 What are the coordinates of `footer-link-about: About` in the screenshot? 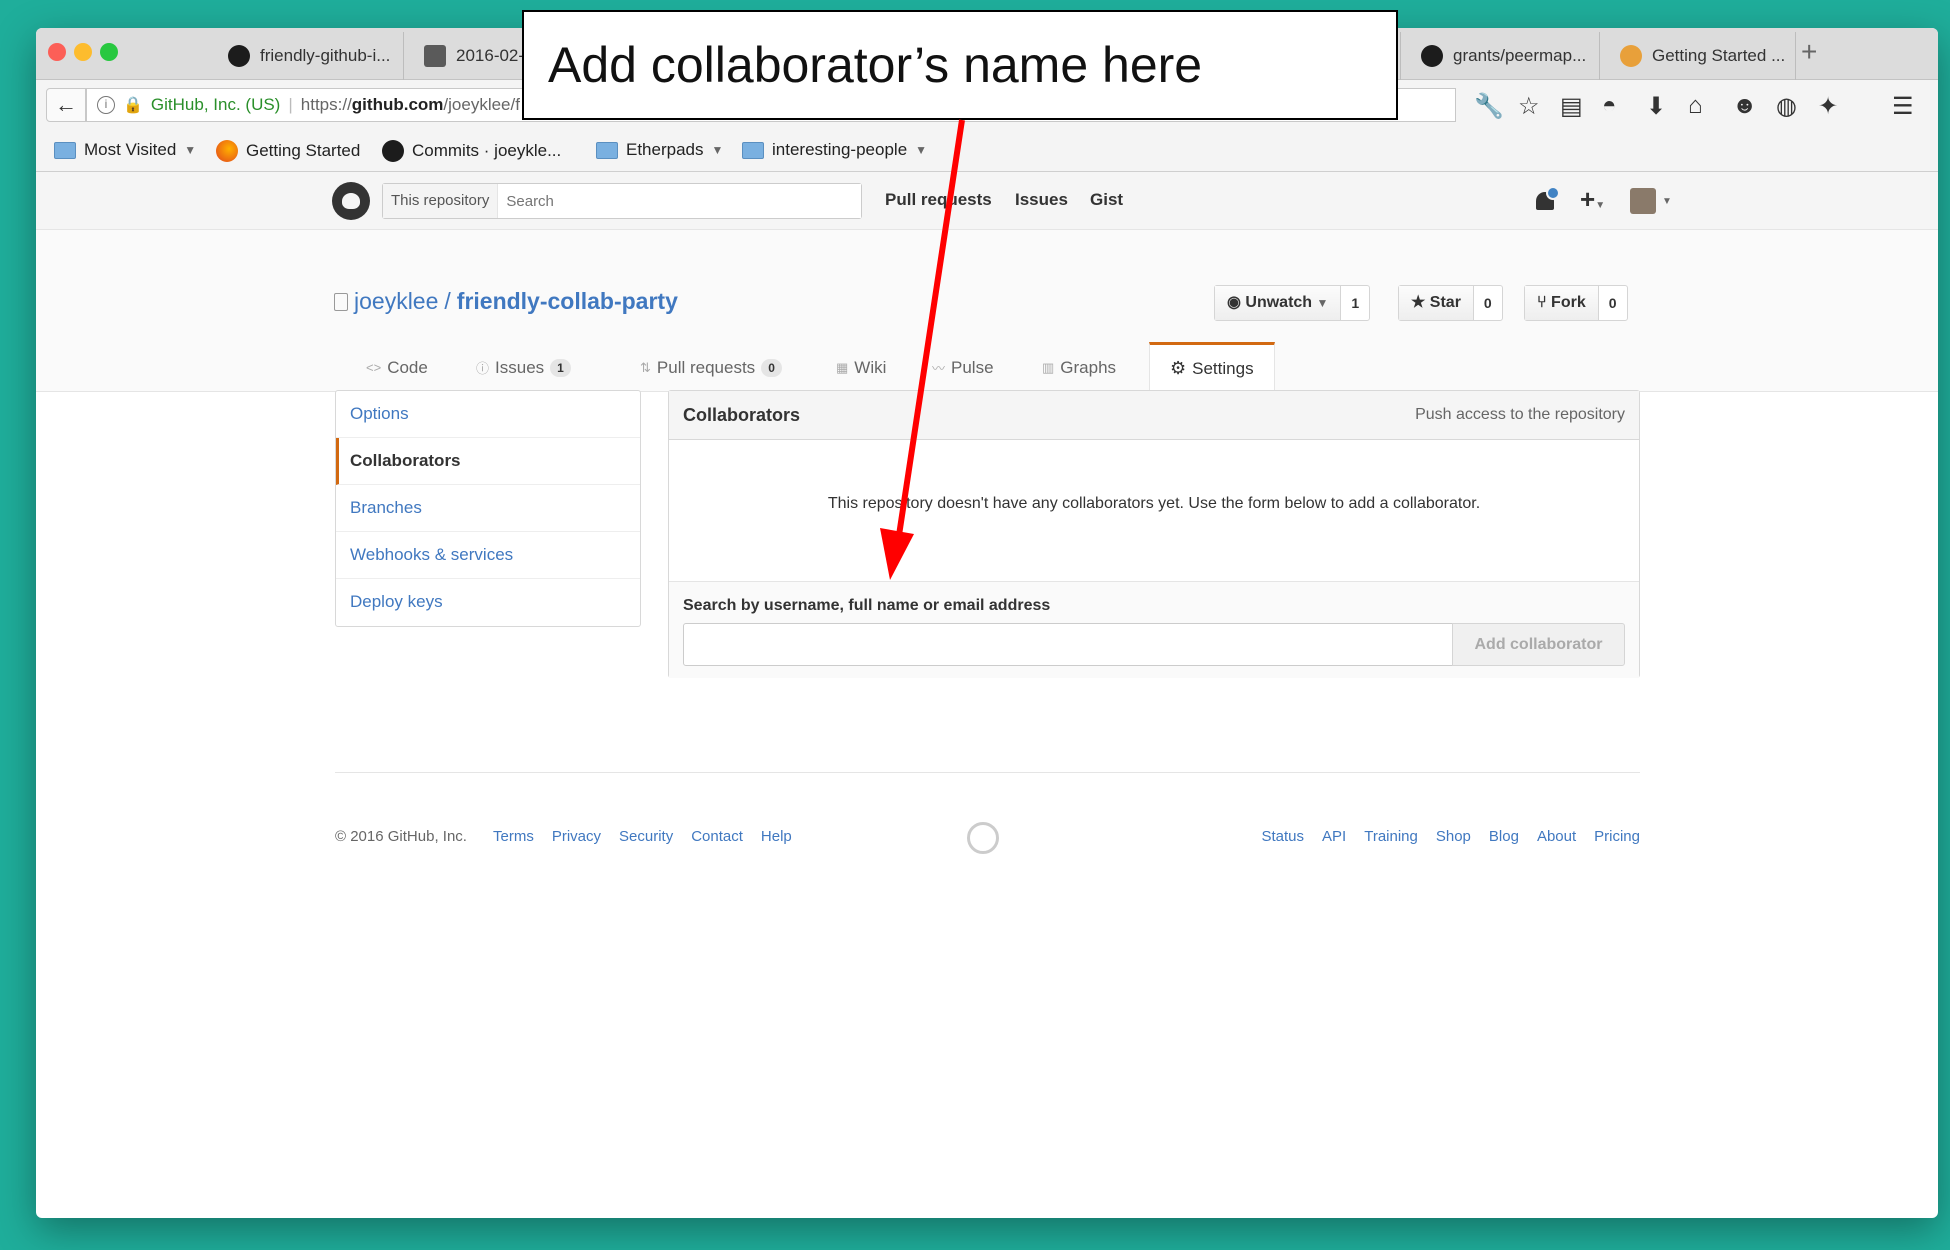 It's located at (1556, 836).